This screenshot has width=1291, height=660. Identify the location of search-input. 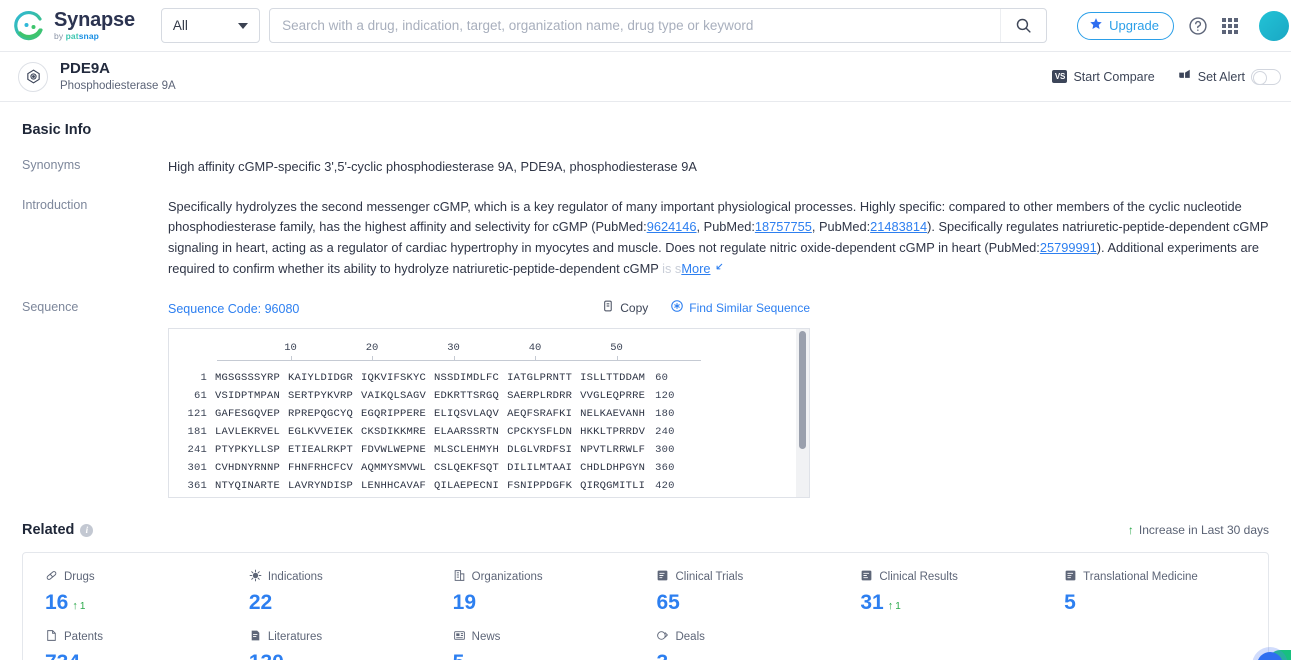
(635, 25).